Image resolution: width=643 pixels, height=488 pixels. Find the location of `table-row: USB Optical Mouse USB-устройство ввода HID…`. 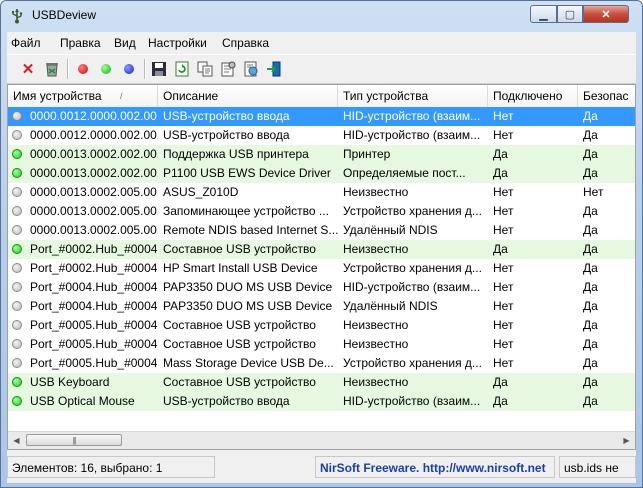

table-row: USB Optical Mouse USB-устройство ввода HID… is located at coordinates (321, 401).